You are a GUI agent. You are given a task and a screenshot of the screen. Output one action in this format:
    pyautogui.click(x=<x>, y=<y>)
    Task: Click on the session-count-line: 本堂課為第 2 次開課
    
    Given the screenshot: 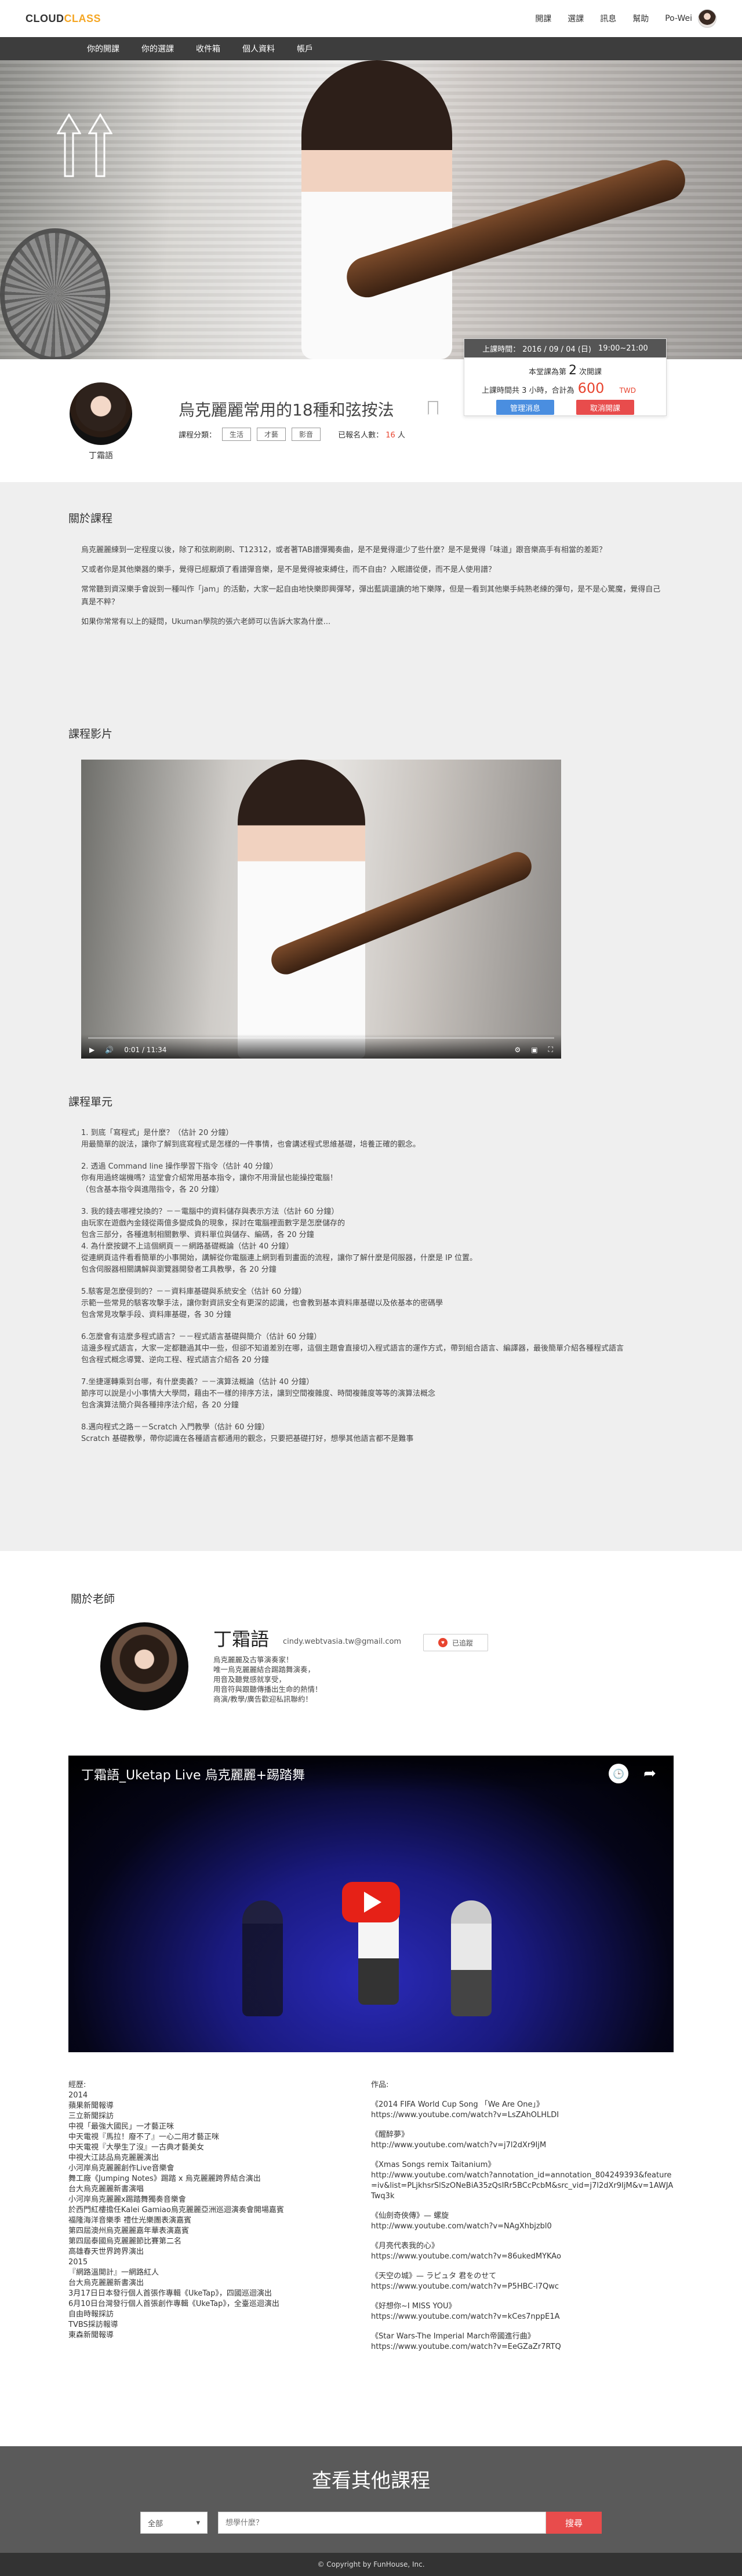 What is the action you would take?
    pyautogui.click(x=565, y=370)
    